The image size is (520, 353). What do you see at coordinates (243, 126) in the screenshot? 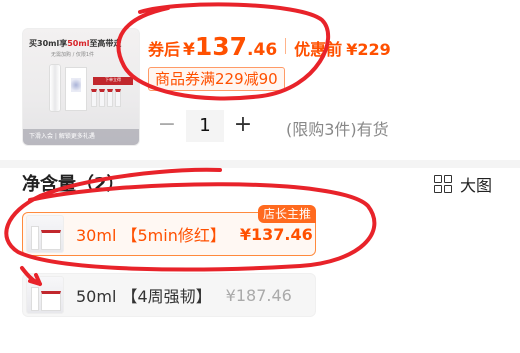
I see `increase-button: +` at bounding box center [243, 126].